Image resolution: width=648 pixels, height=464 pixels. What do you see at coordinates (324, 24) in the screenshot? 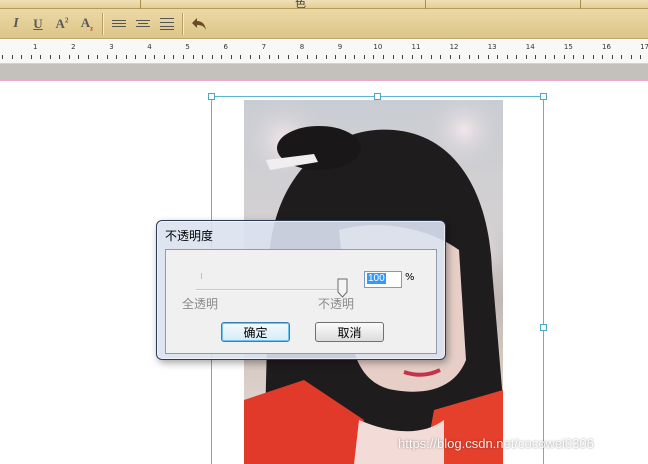
I see `formatting-toolbar: I U A2 Az` at bounding box center [324, 24].